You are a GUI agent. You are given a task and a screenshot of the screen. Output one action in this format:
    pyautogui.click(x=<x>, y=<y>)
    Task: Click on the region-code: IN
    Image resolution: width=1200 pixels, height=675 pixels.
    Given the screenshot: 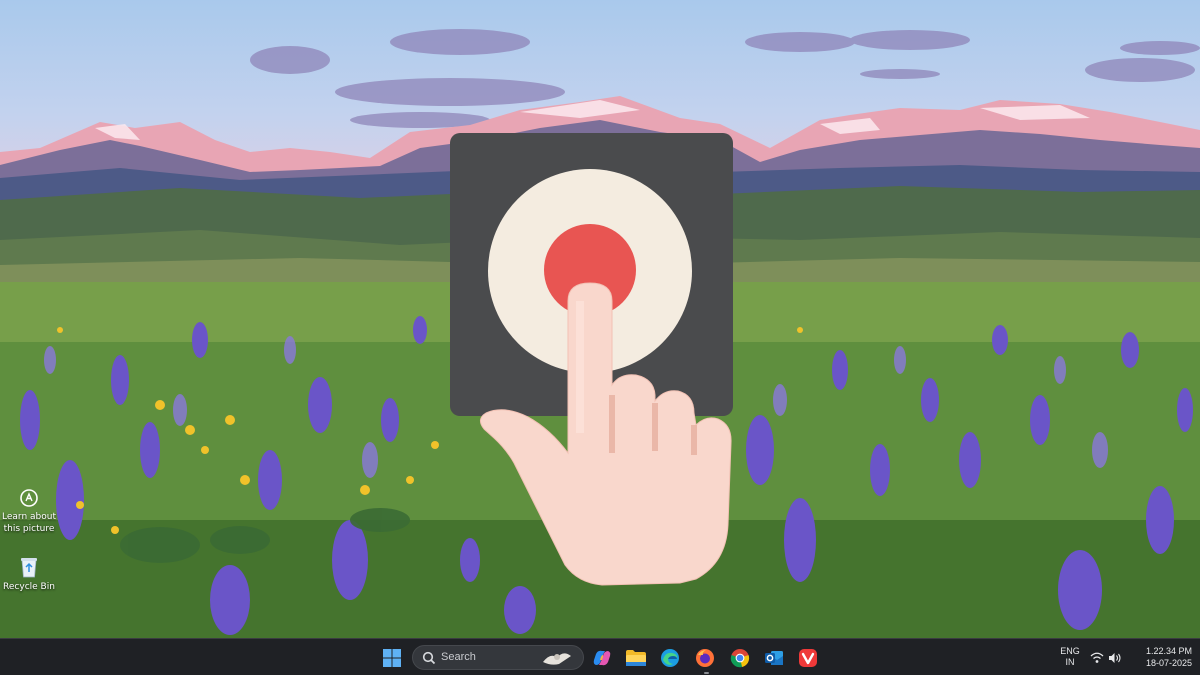 What is the action you would take?
    pyautogui.click(x=1070, y=662)
    